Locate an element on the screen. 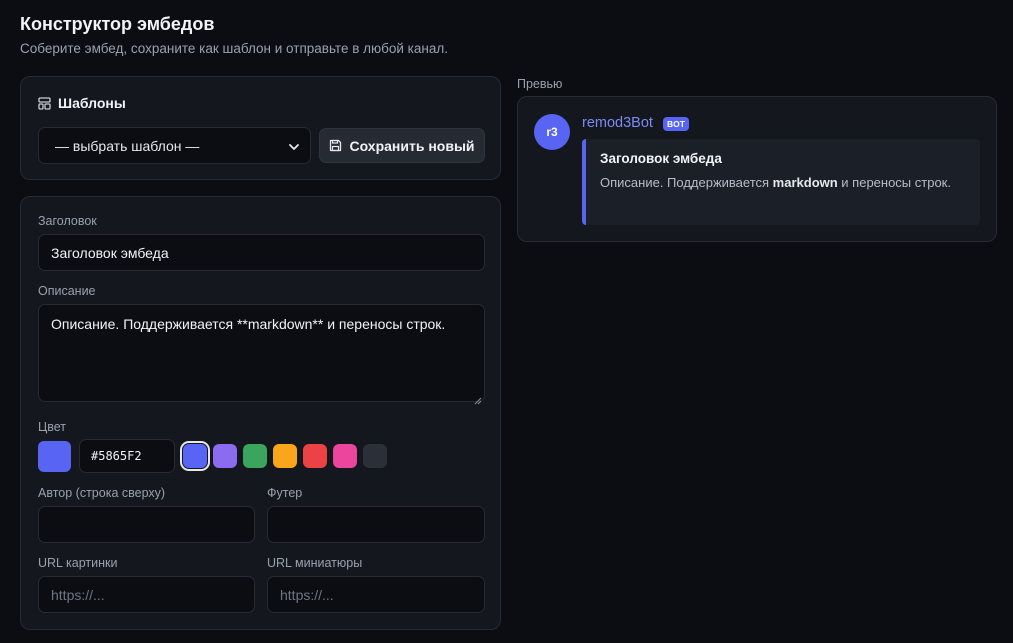 The width and height of the screenshot is (1013, 643). bot-name: remod3Bot is located at coordinates (617, 123).